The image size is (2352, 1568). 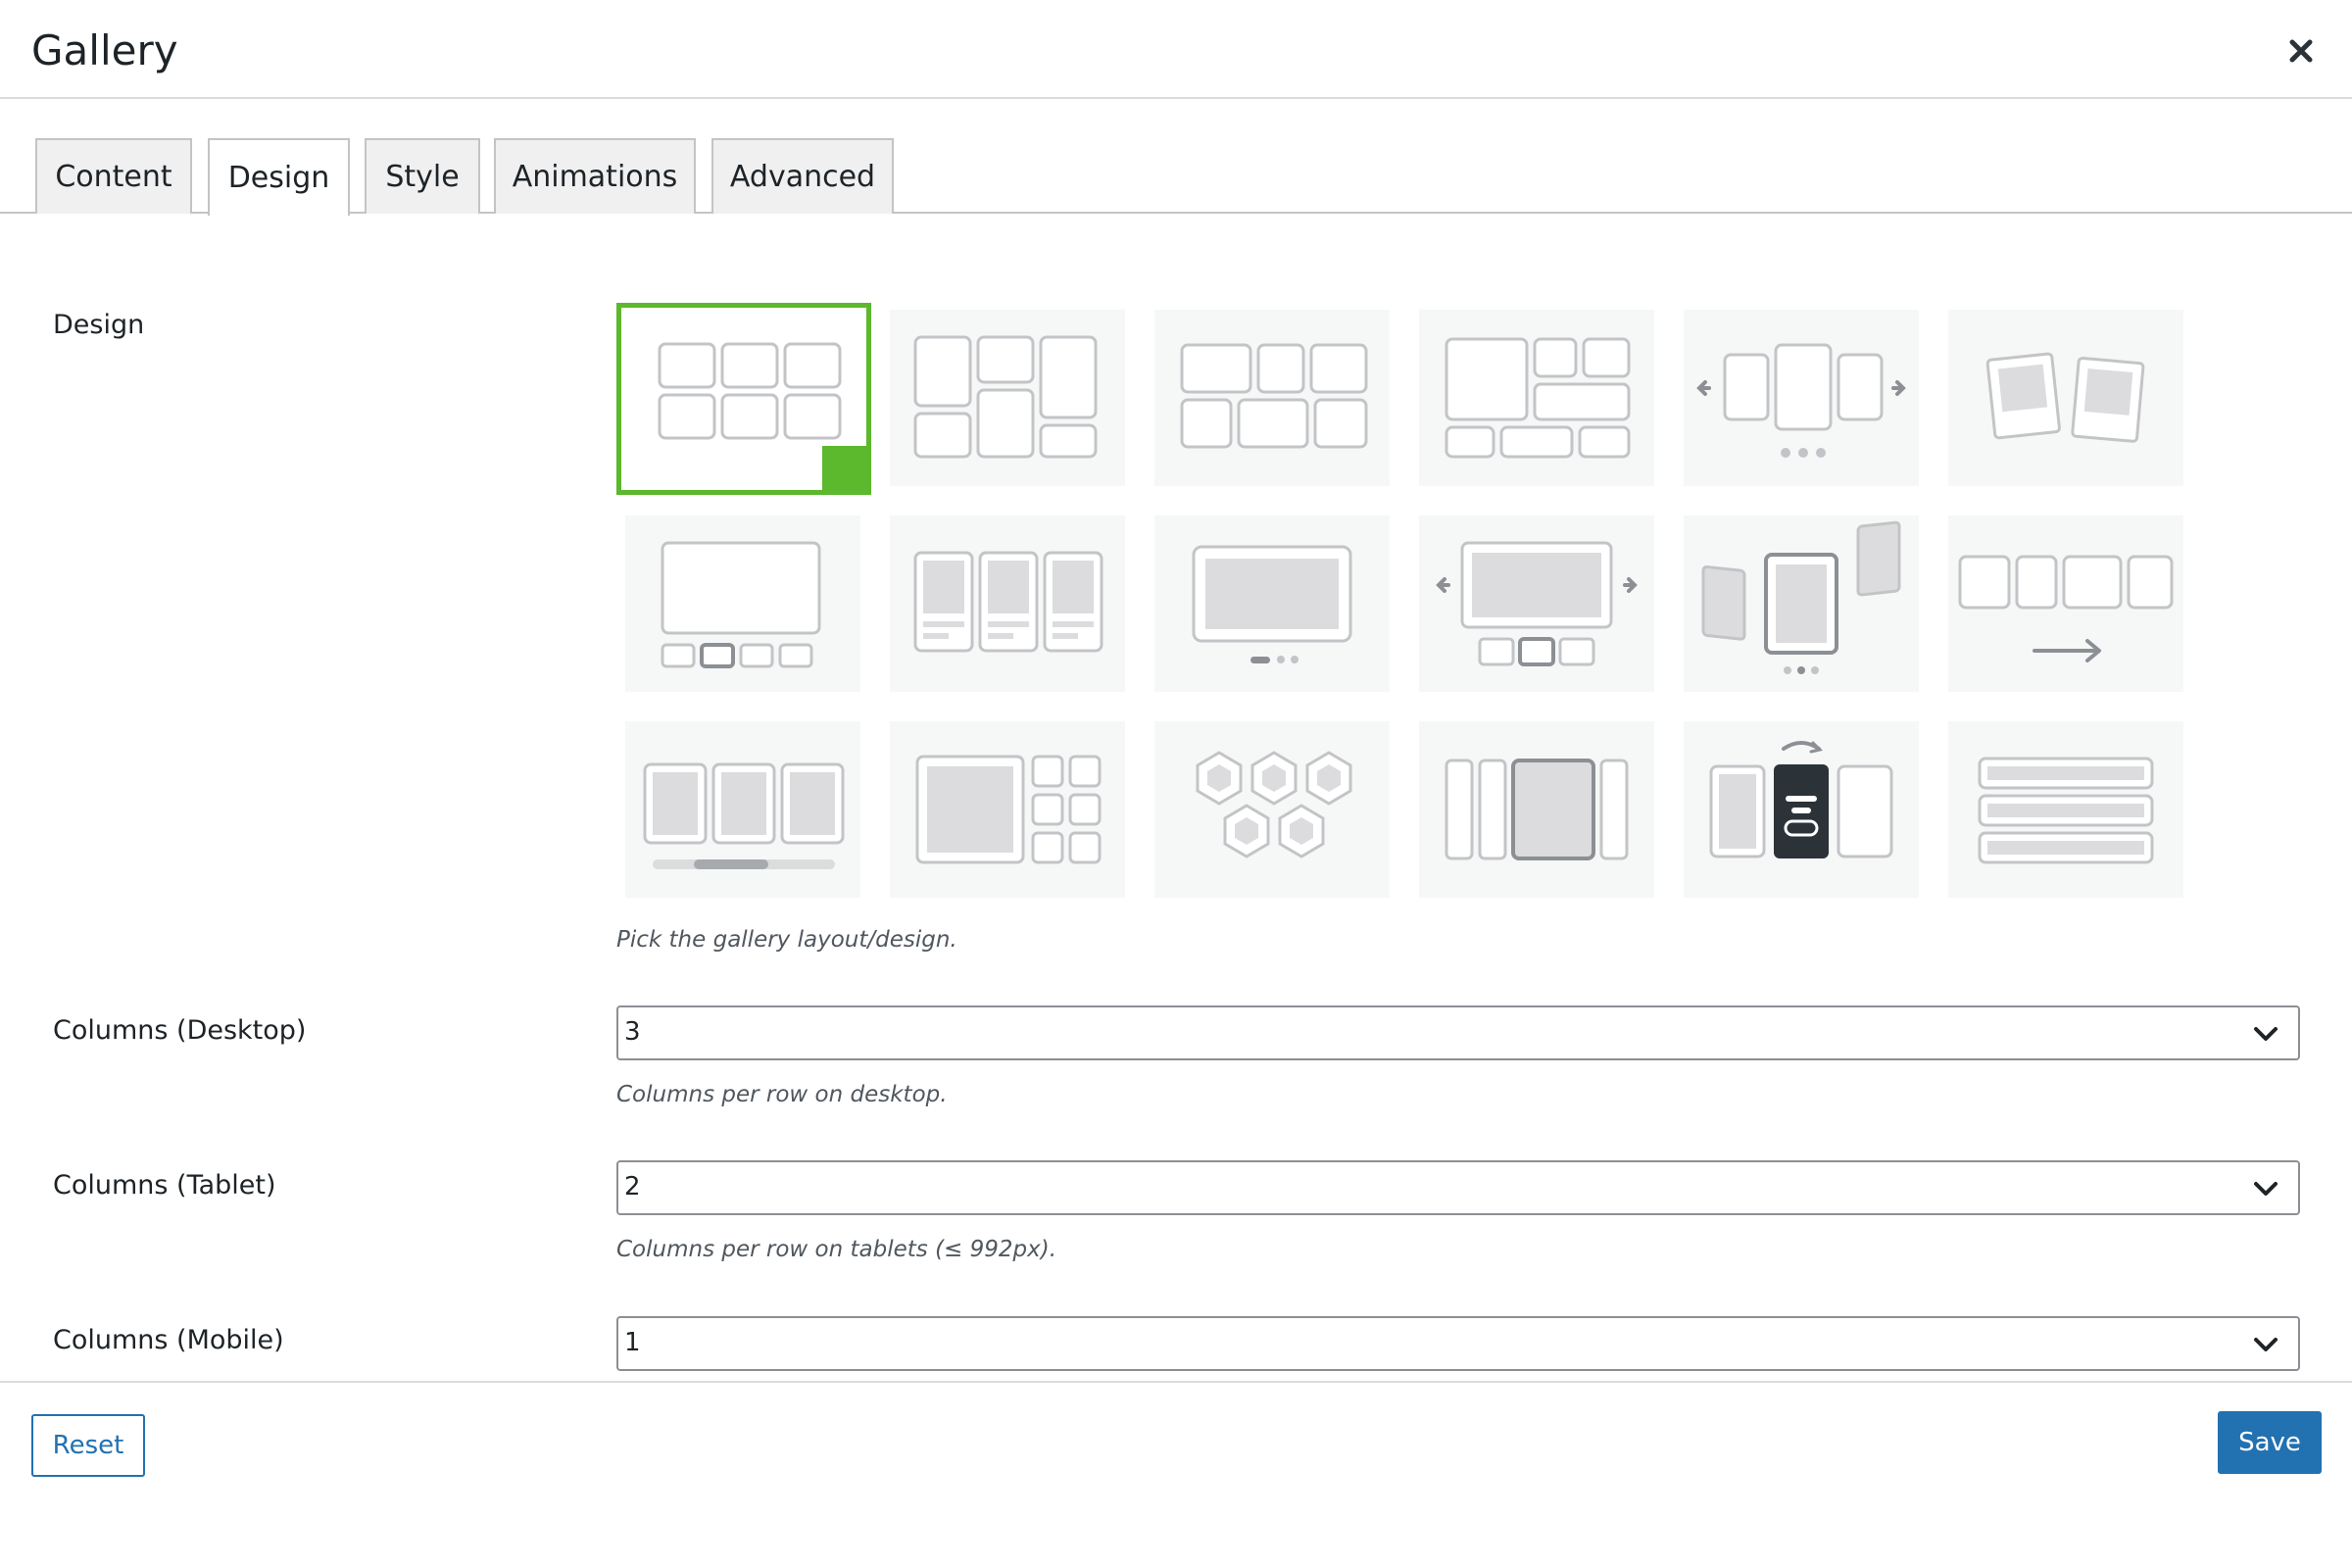 I want to click on cards-layout-icon, so click(x=1008, y=602).